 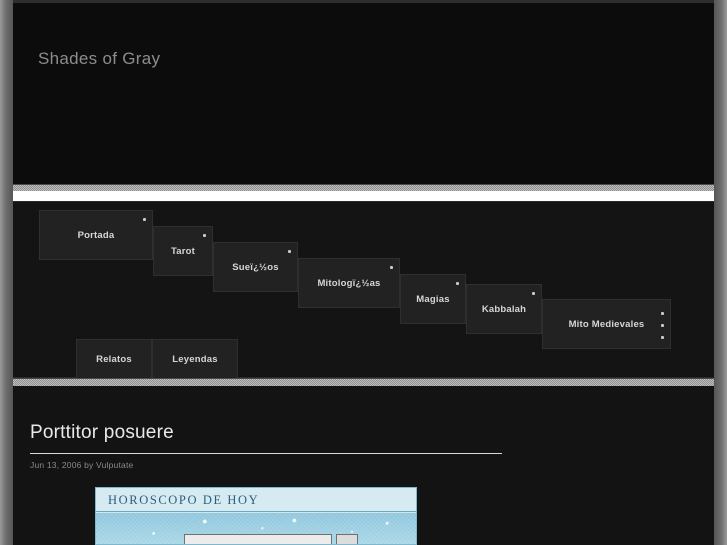 I want to click on nav-item-label: Mito Medievales, so click(x=606, y=324).